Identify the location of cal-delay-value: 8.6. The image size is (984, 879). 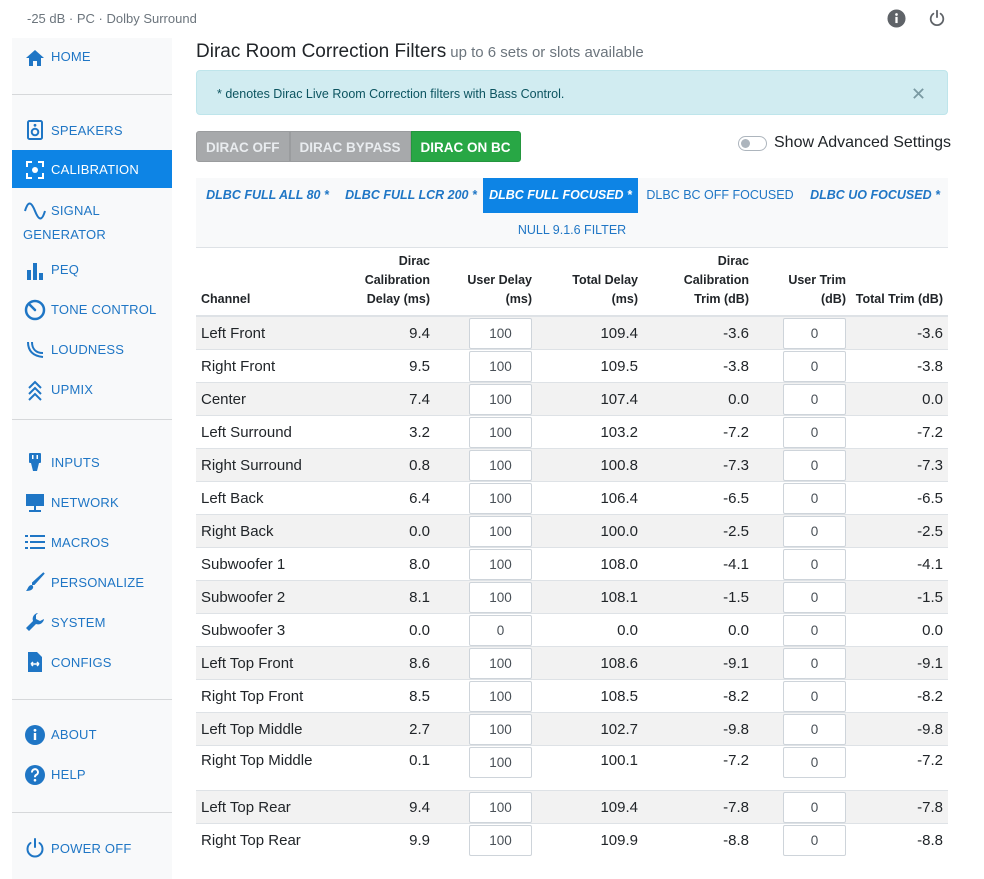
(390, 663).